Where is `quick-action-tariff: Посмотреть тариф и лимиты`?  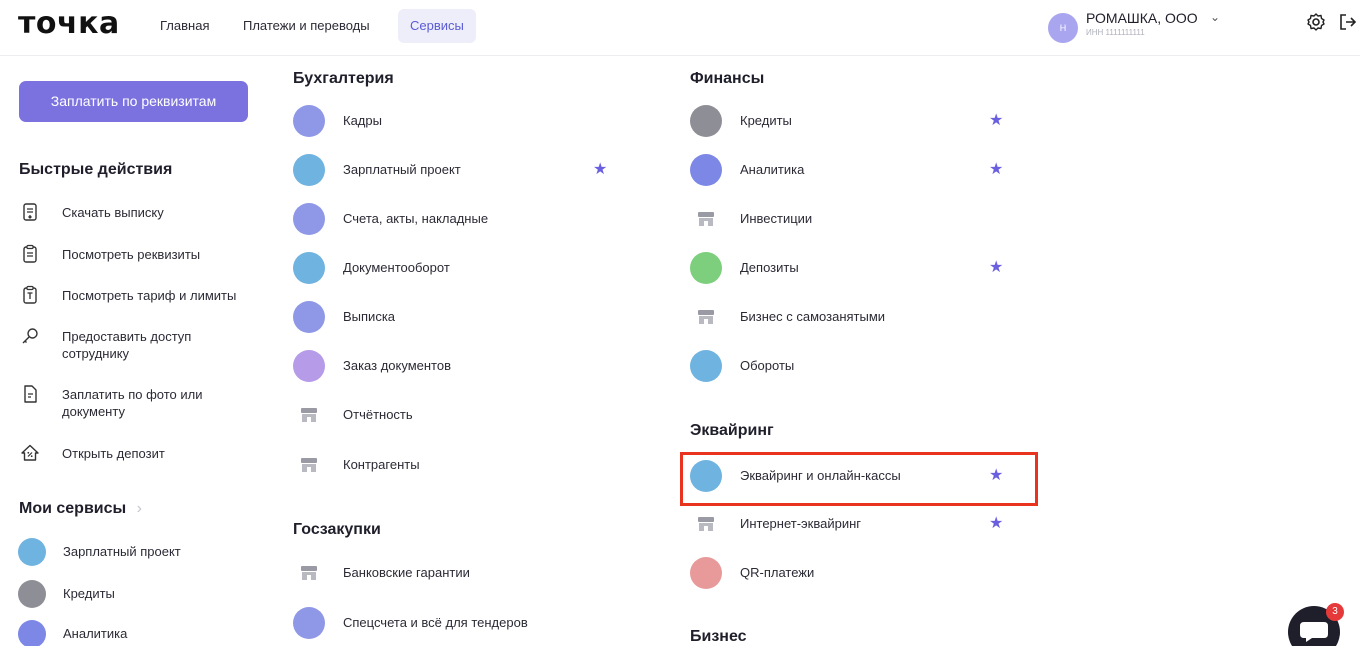 quick-action-tariff: Посмотреть тариф и лимиты is located at coordinates (140, 296).